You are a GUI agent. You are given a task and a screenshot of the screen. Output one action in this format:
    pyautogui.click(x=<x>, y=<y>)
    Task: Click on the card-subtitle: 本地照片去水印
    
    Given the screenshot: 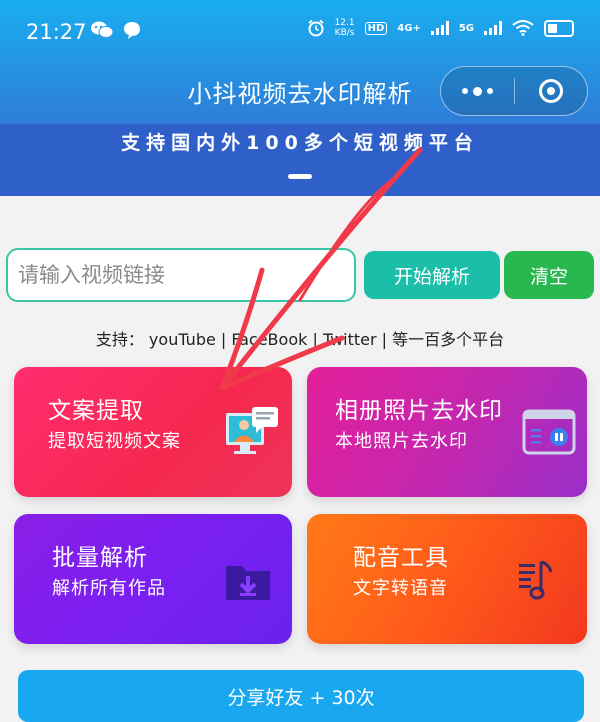 What is the action you would take?
    pyautogui.click(x=401, y=441)
    